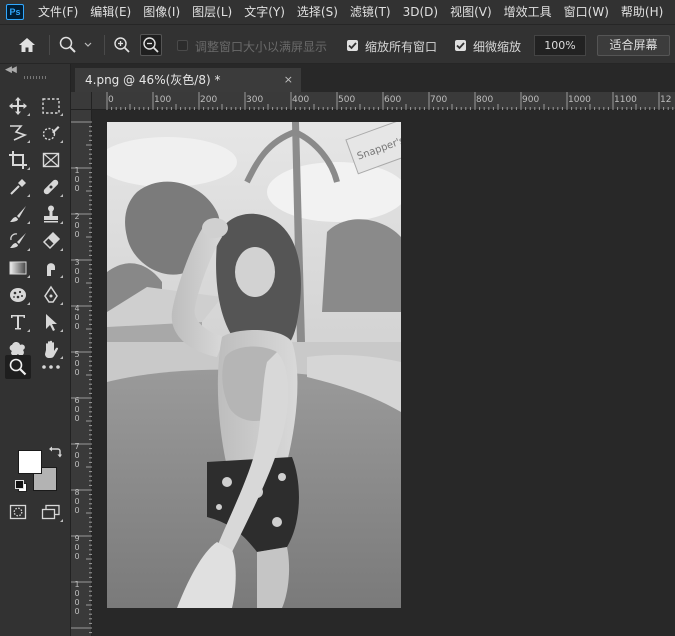 Image resolution: width=675 pixels, height=636 pixels. Describe the element at coordinates (163, 100) in the screenshot. I see `ruler-label: 100` at that location.